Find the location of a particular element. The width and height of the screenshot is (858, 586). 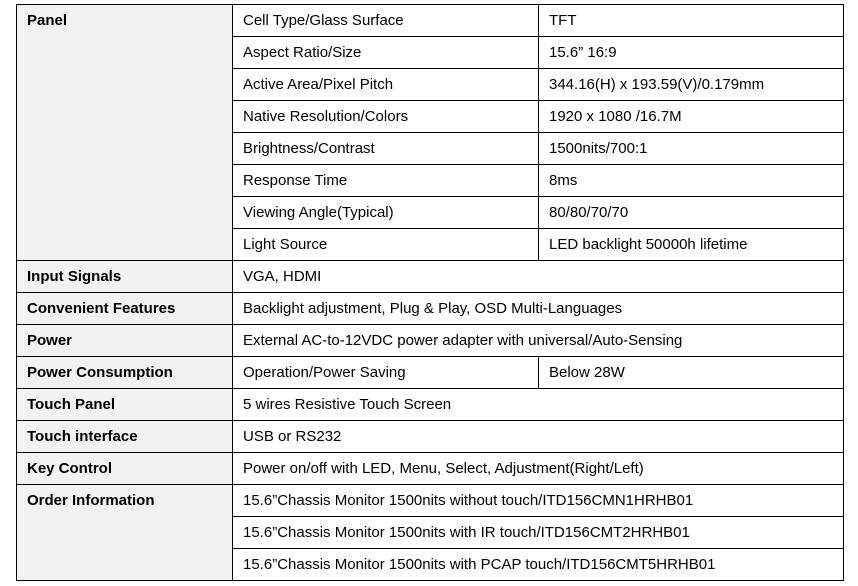

spec-value: 344.16(H) x 193.59(V)/0.179mm is located at coordinates (691, 84).